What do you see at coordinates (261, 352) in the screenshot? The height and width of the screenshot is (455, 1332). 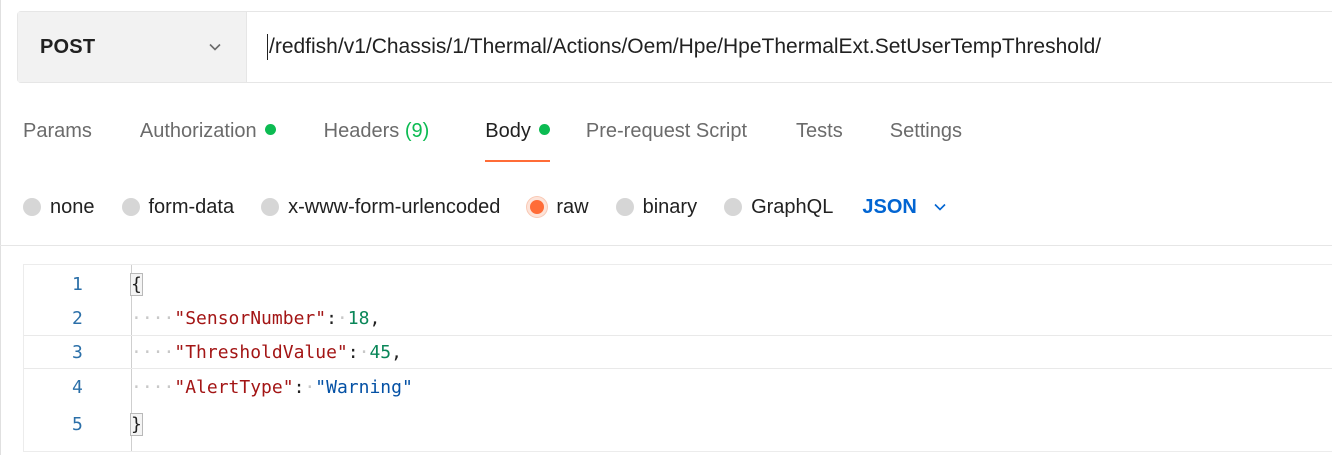 I see `json-key: "ThresholdValue"` at bounding box center [261, 352].